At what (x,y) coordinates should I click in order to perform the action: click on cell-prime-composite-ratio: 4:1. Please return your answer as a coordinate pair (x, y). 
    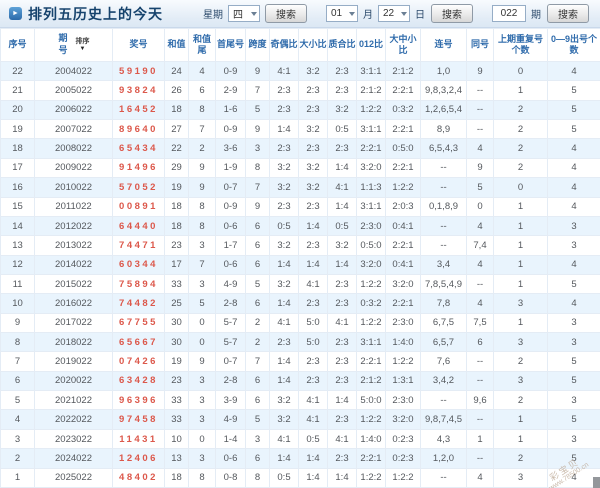
    Looking at the image, I should click on (342, 187).